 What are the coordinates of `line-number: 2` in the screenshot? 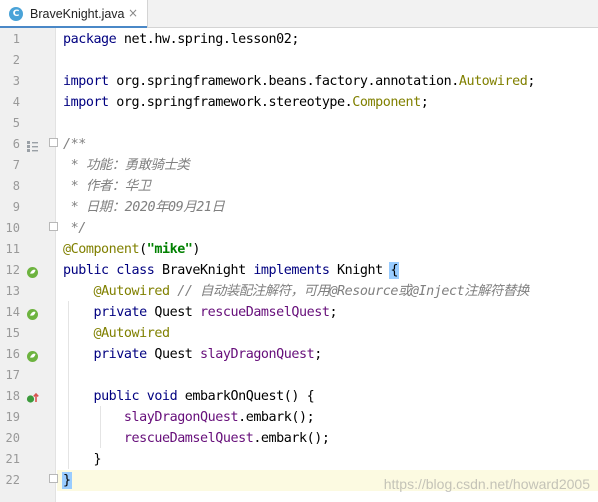 It's located at (16, 60).